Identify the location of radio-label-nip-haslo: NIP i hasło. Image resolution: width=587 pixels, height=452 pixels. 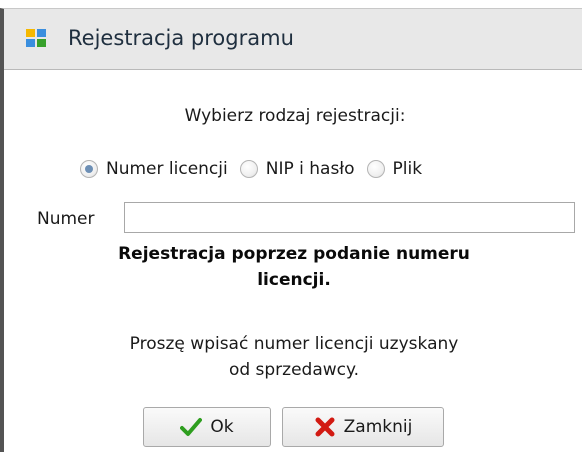
(310, 169).